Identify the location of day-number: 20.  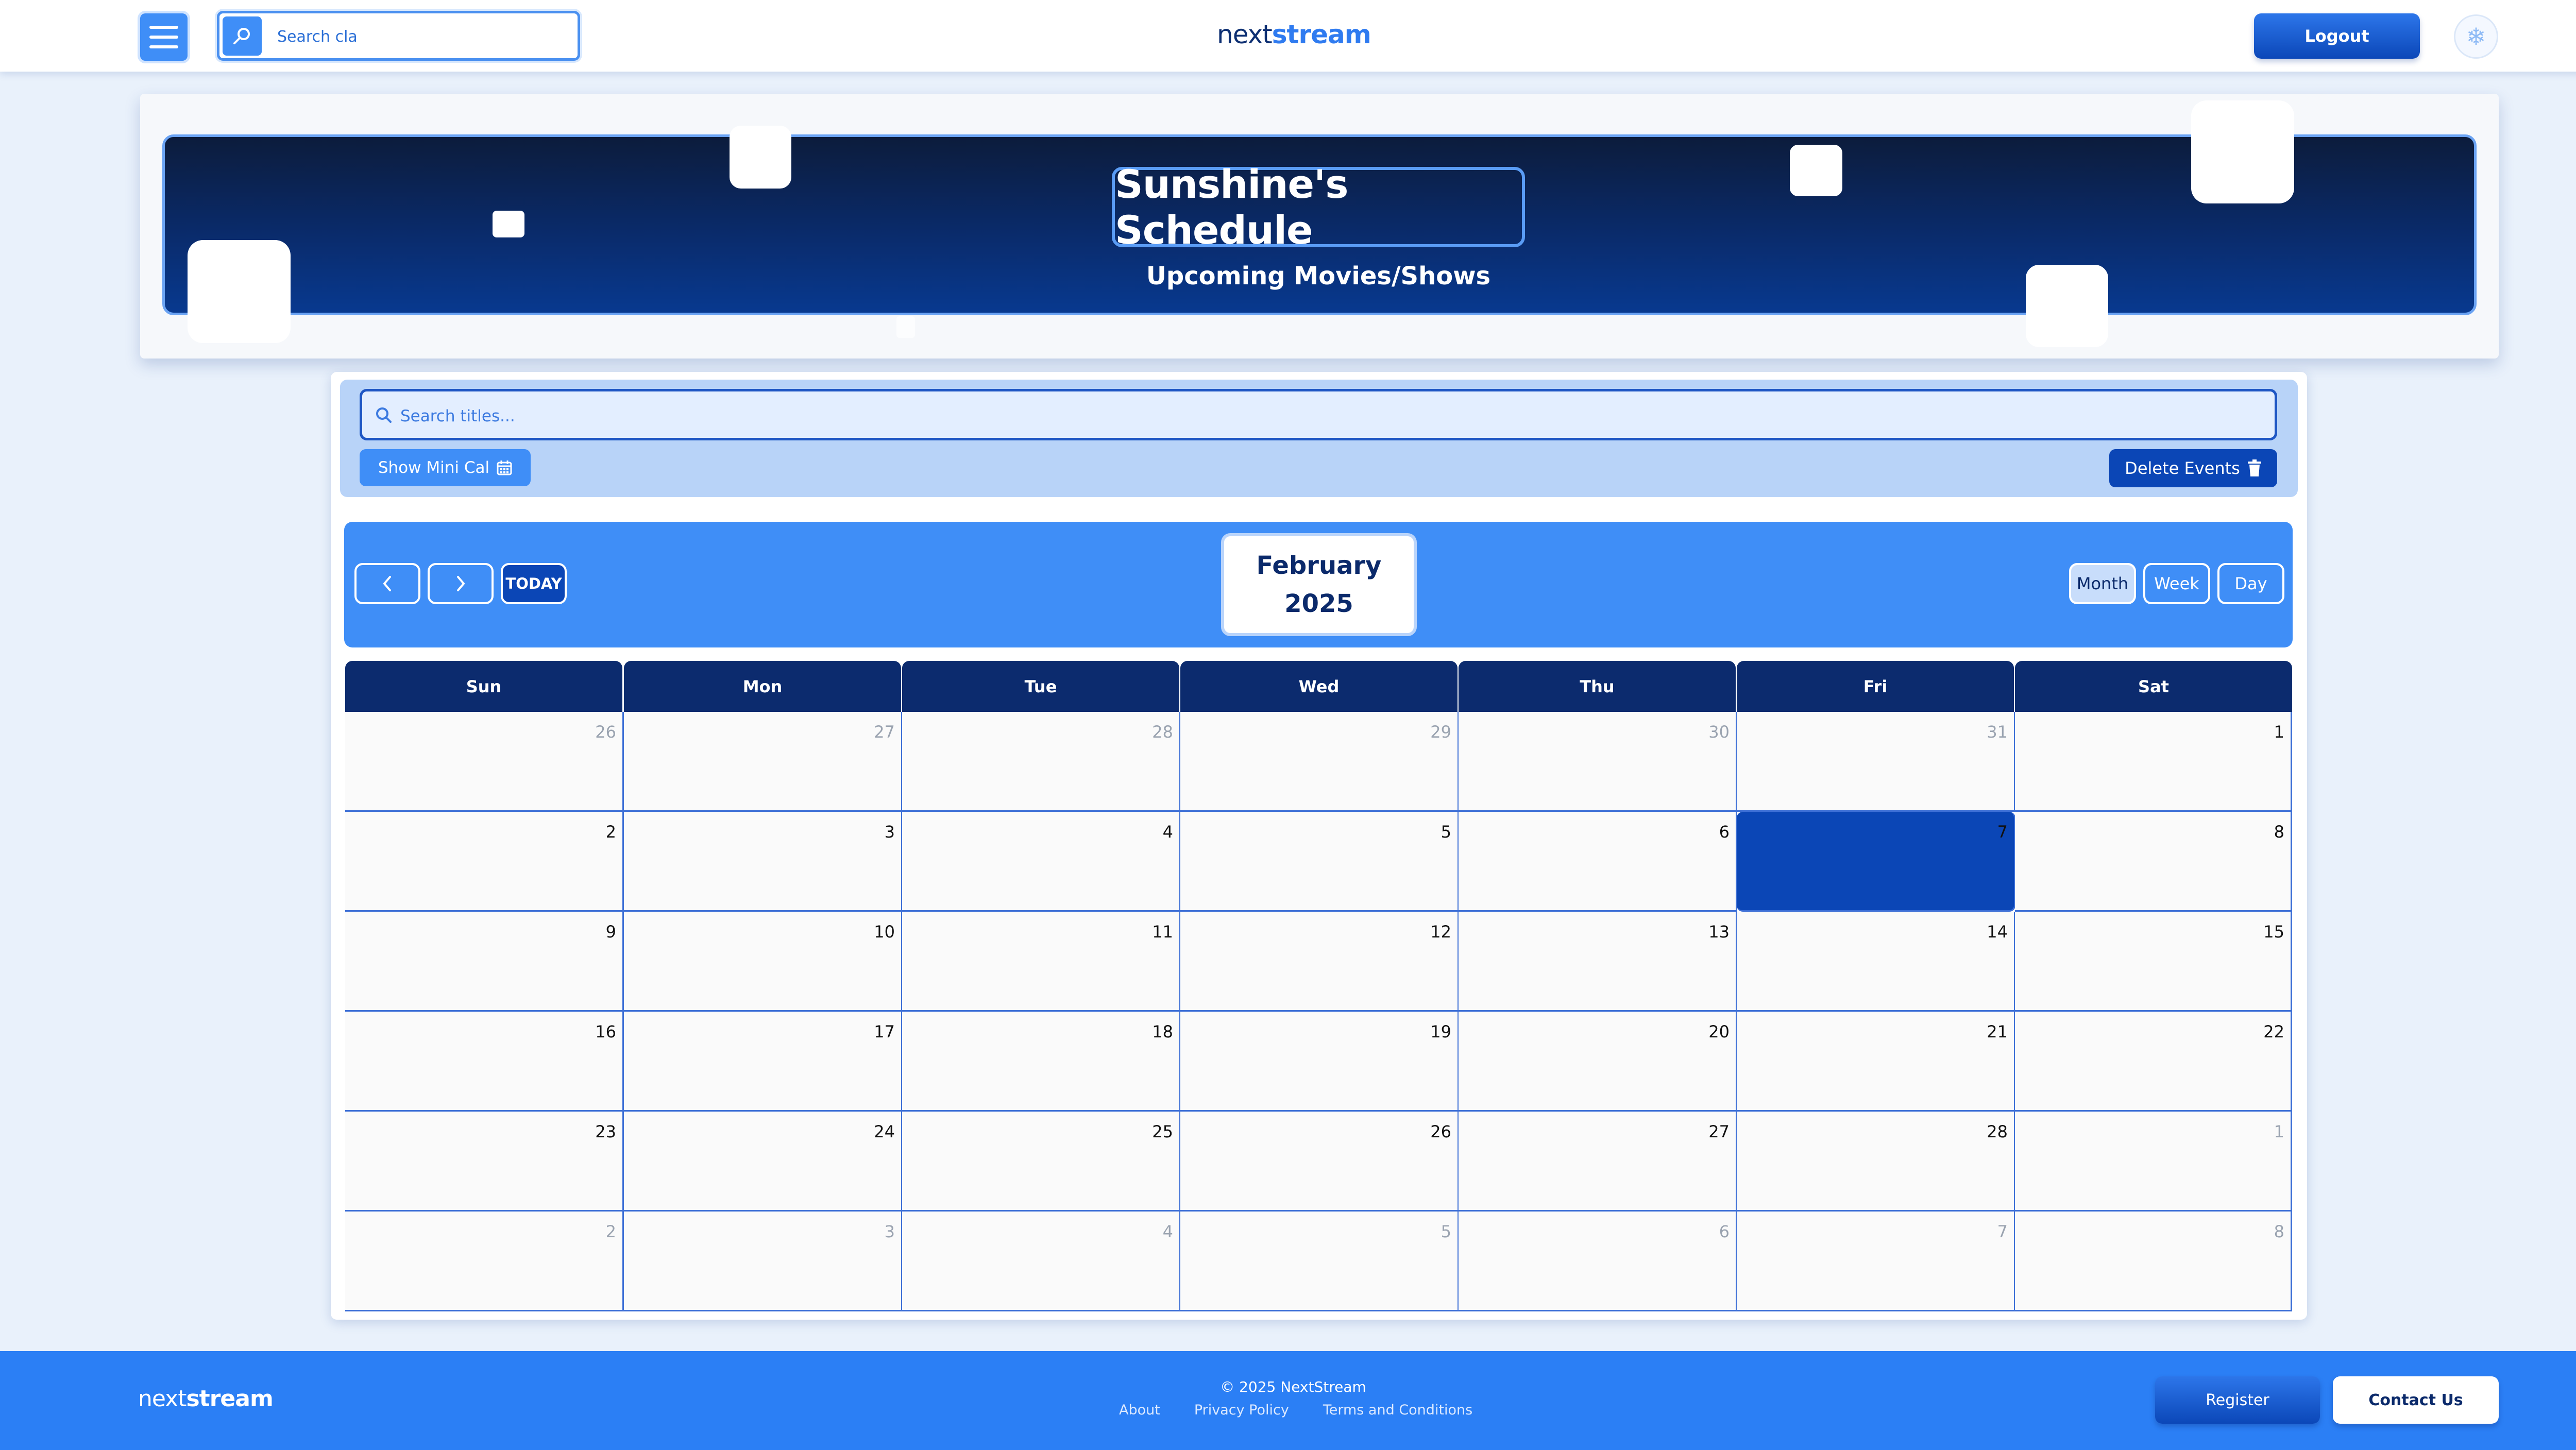
(1719, 1032).